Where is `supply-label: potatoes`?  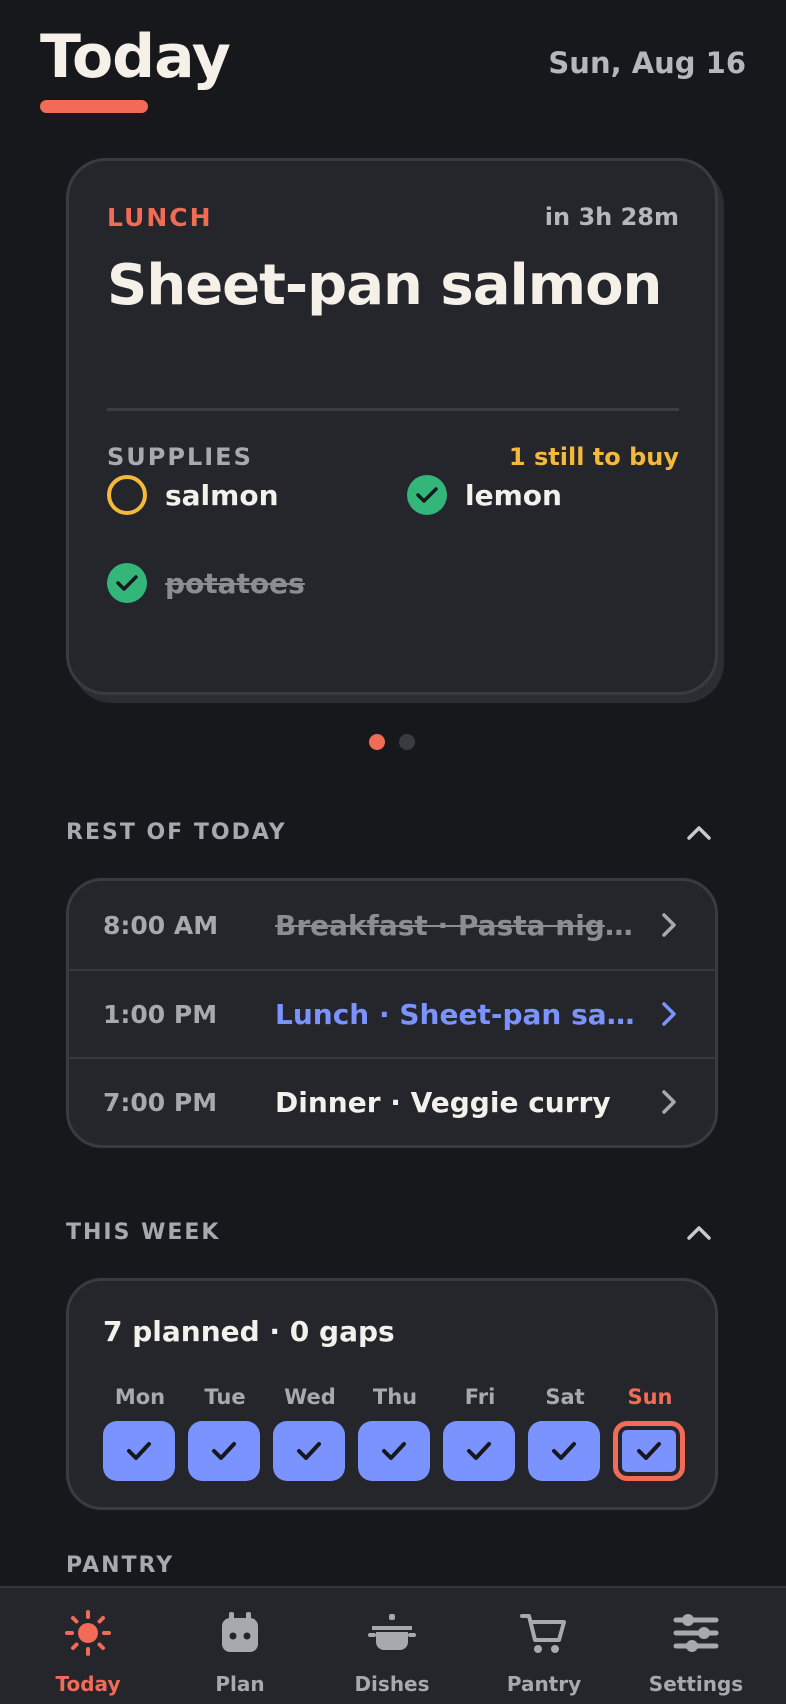
supply-label: potatoes is located at coordinates (235, 583).